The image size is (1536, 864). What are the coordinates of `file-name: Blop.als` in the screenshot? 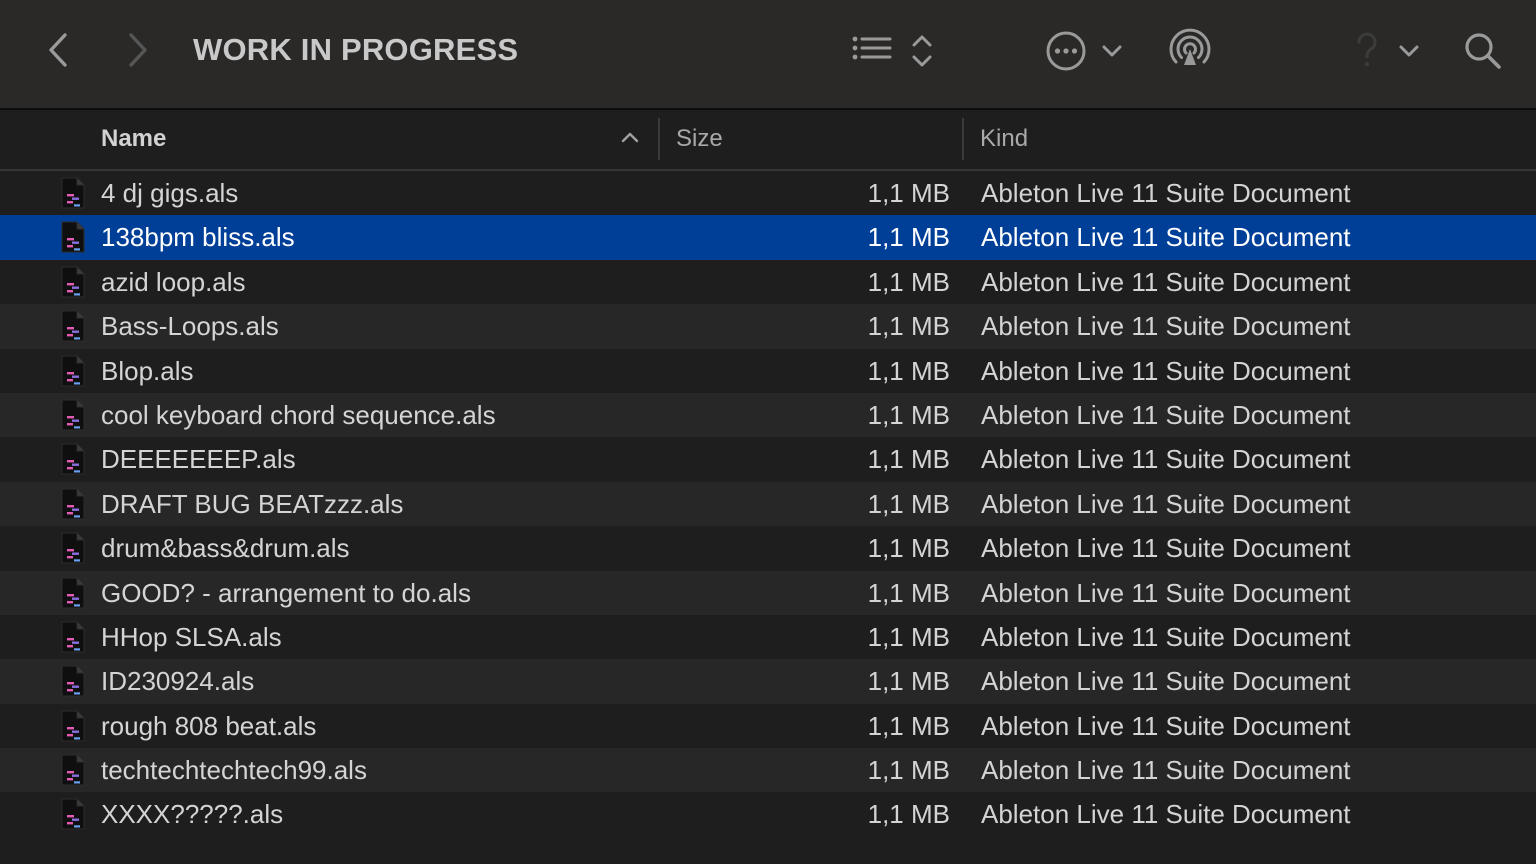 It's located at (147, 370).